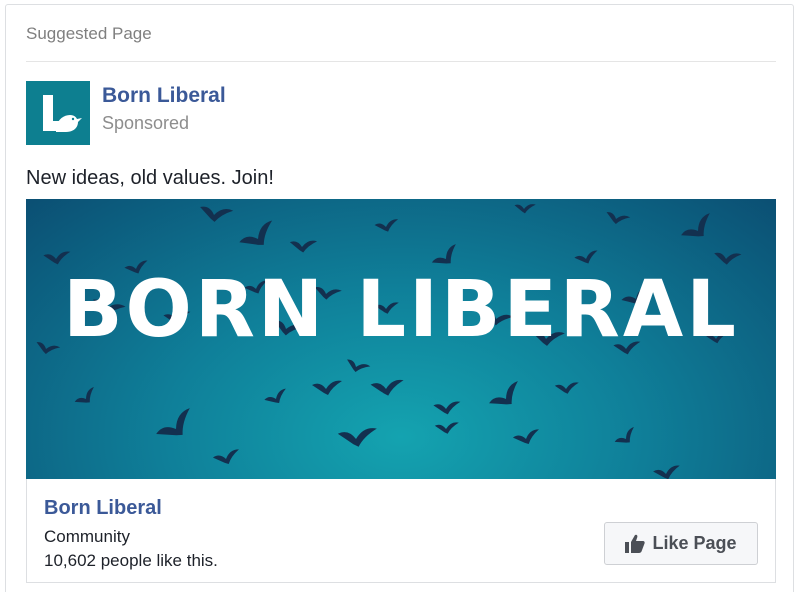 The height and width of the screenshot is (592, 800). What do you see at coordinates (89, 33) in the screenshot?
I see `card-header: Suggested Page` at bounding box center [89, 33].